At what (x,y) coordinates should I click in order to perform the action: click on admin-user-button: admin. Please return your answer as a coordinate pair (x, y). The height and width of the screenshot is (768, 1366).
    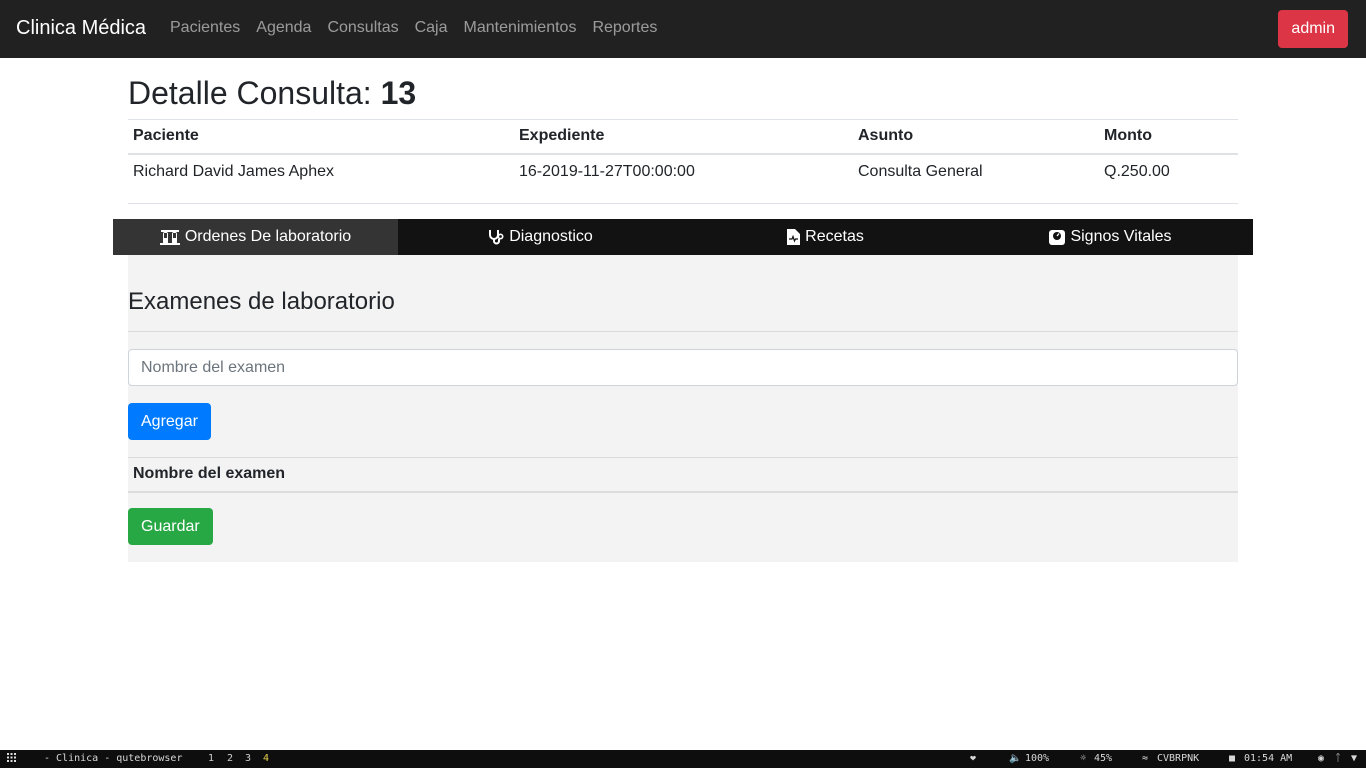
    Looking at the image, I should click on (1313, 29).